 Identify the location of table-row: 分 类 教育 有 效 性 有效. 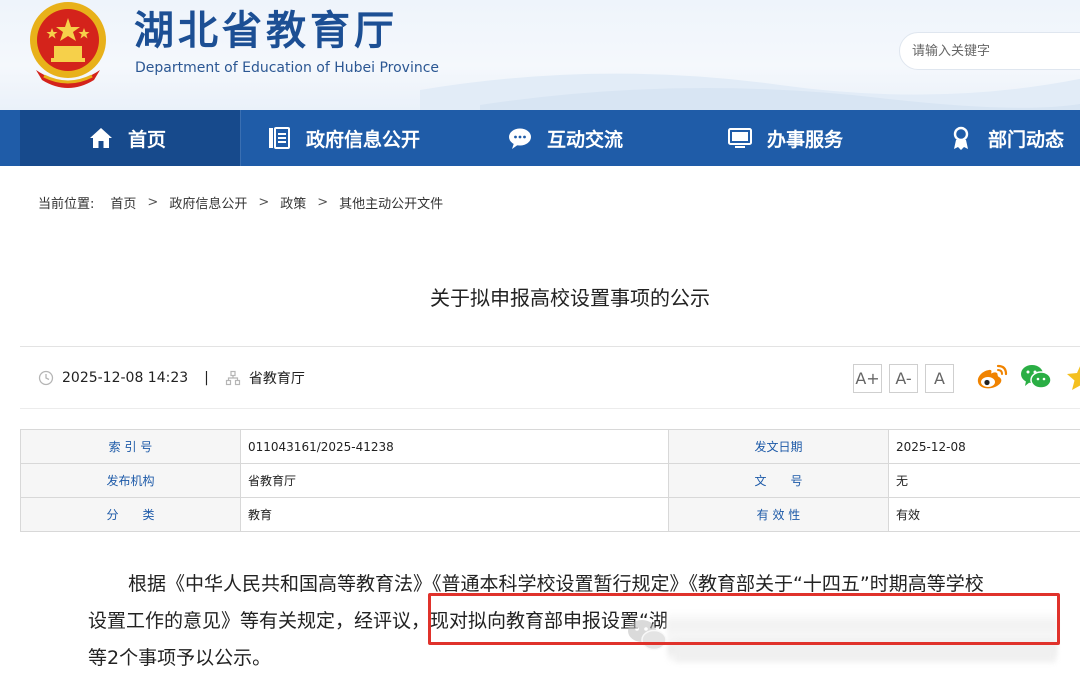
(550, 514).